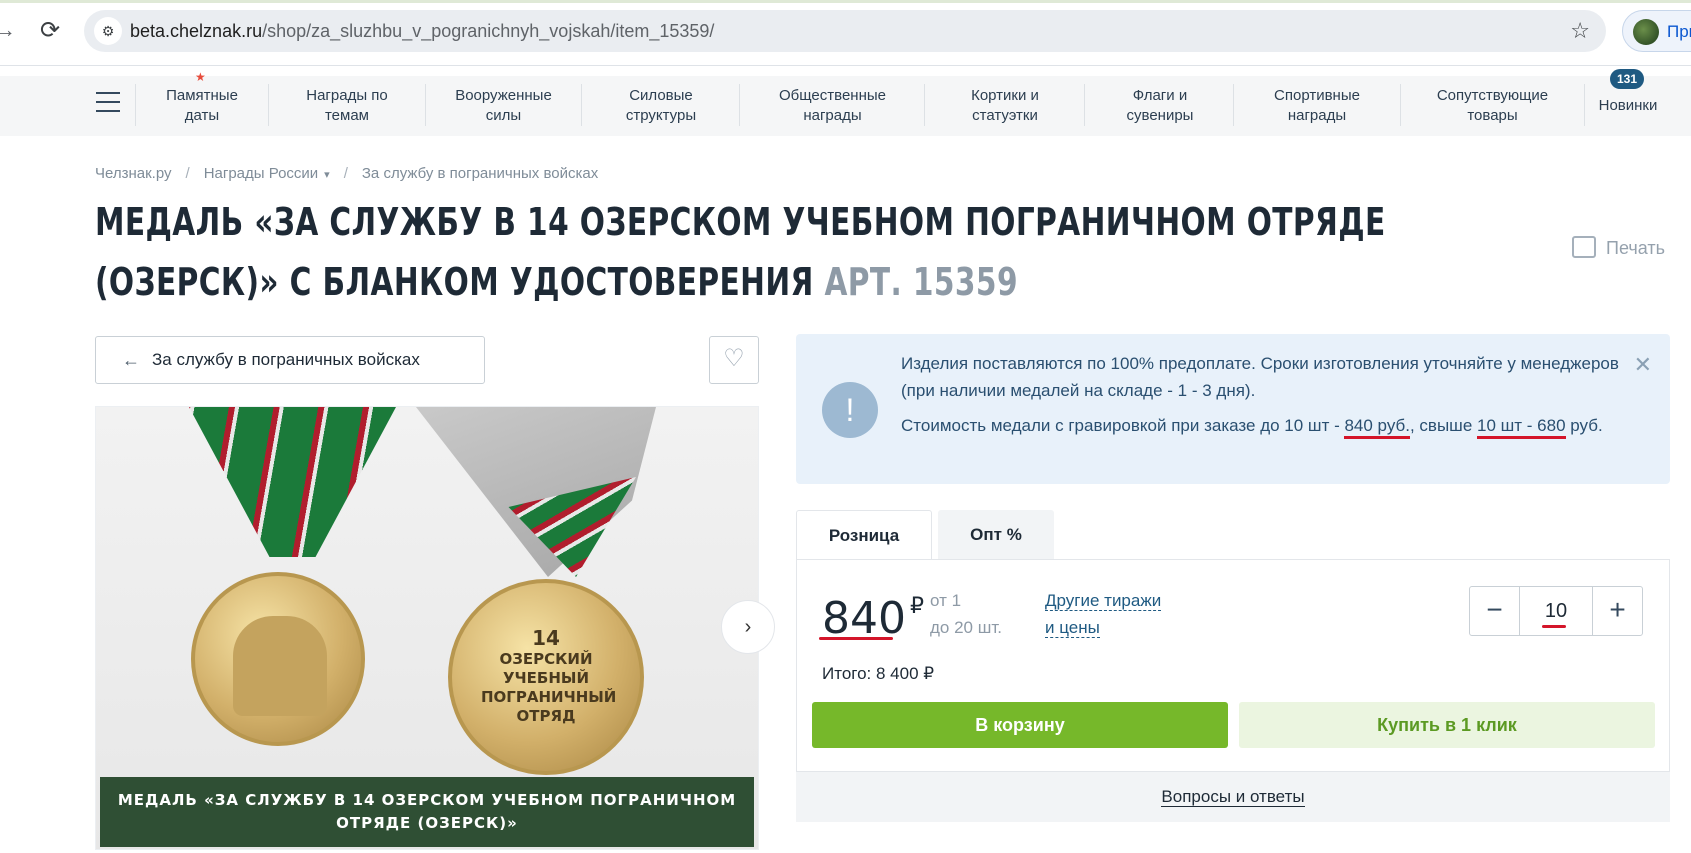  Describe the element at coordinates (661, 115) in the screenshot. I see `nav-item-label: структуры` at that location.